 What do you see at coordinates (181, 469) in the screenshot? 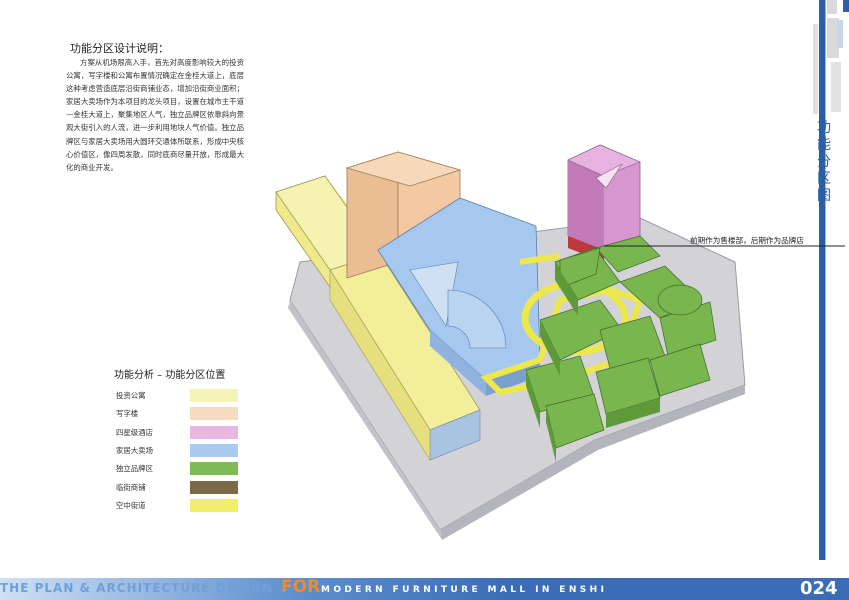
I see `legend-item: 独立品牌区` at bounding box center [181, 469].